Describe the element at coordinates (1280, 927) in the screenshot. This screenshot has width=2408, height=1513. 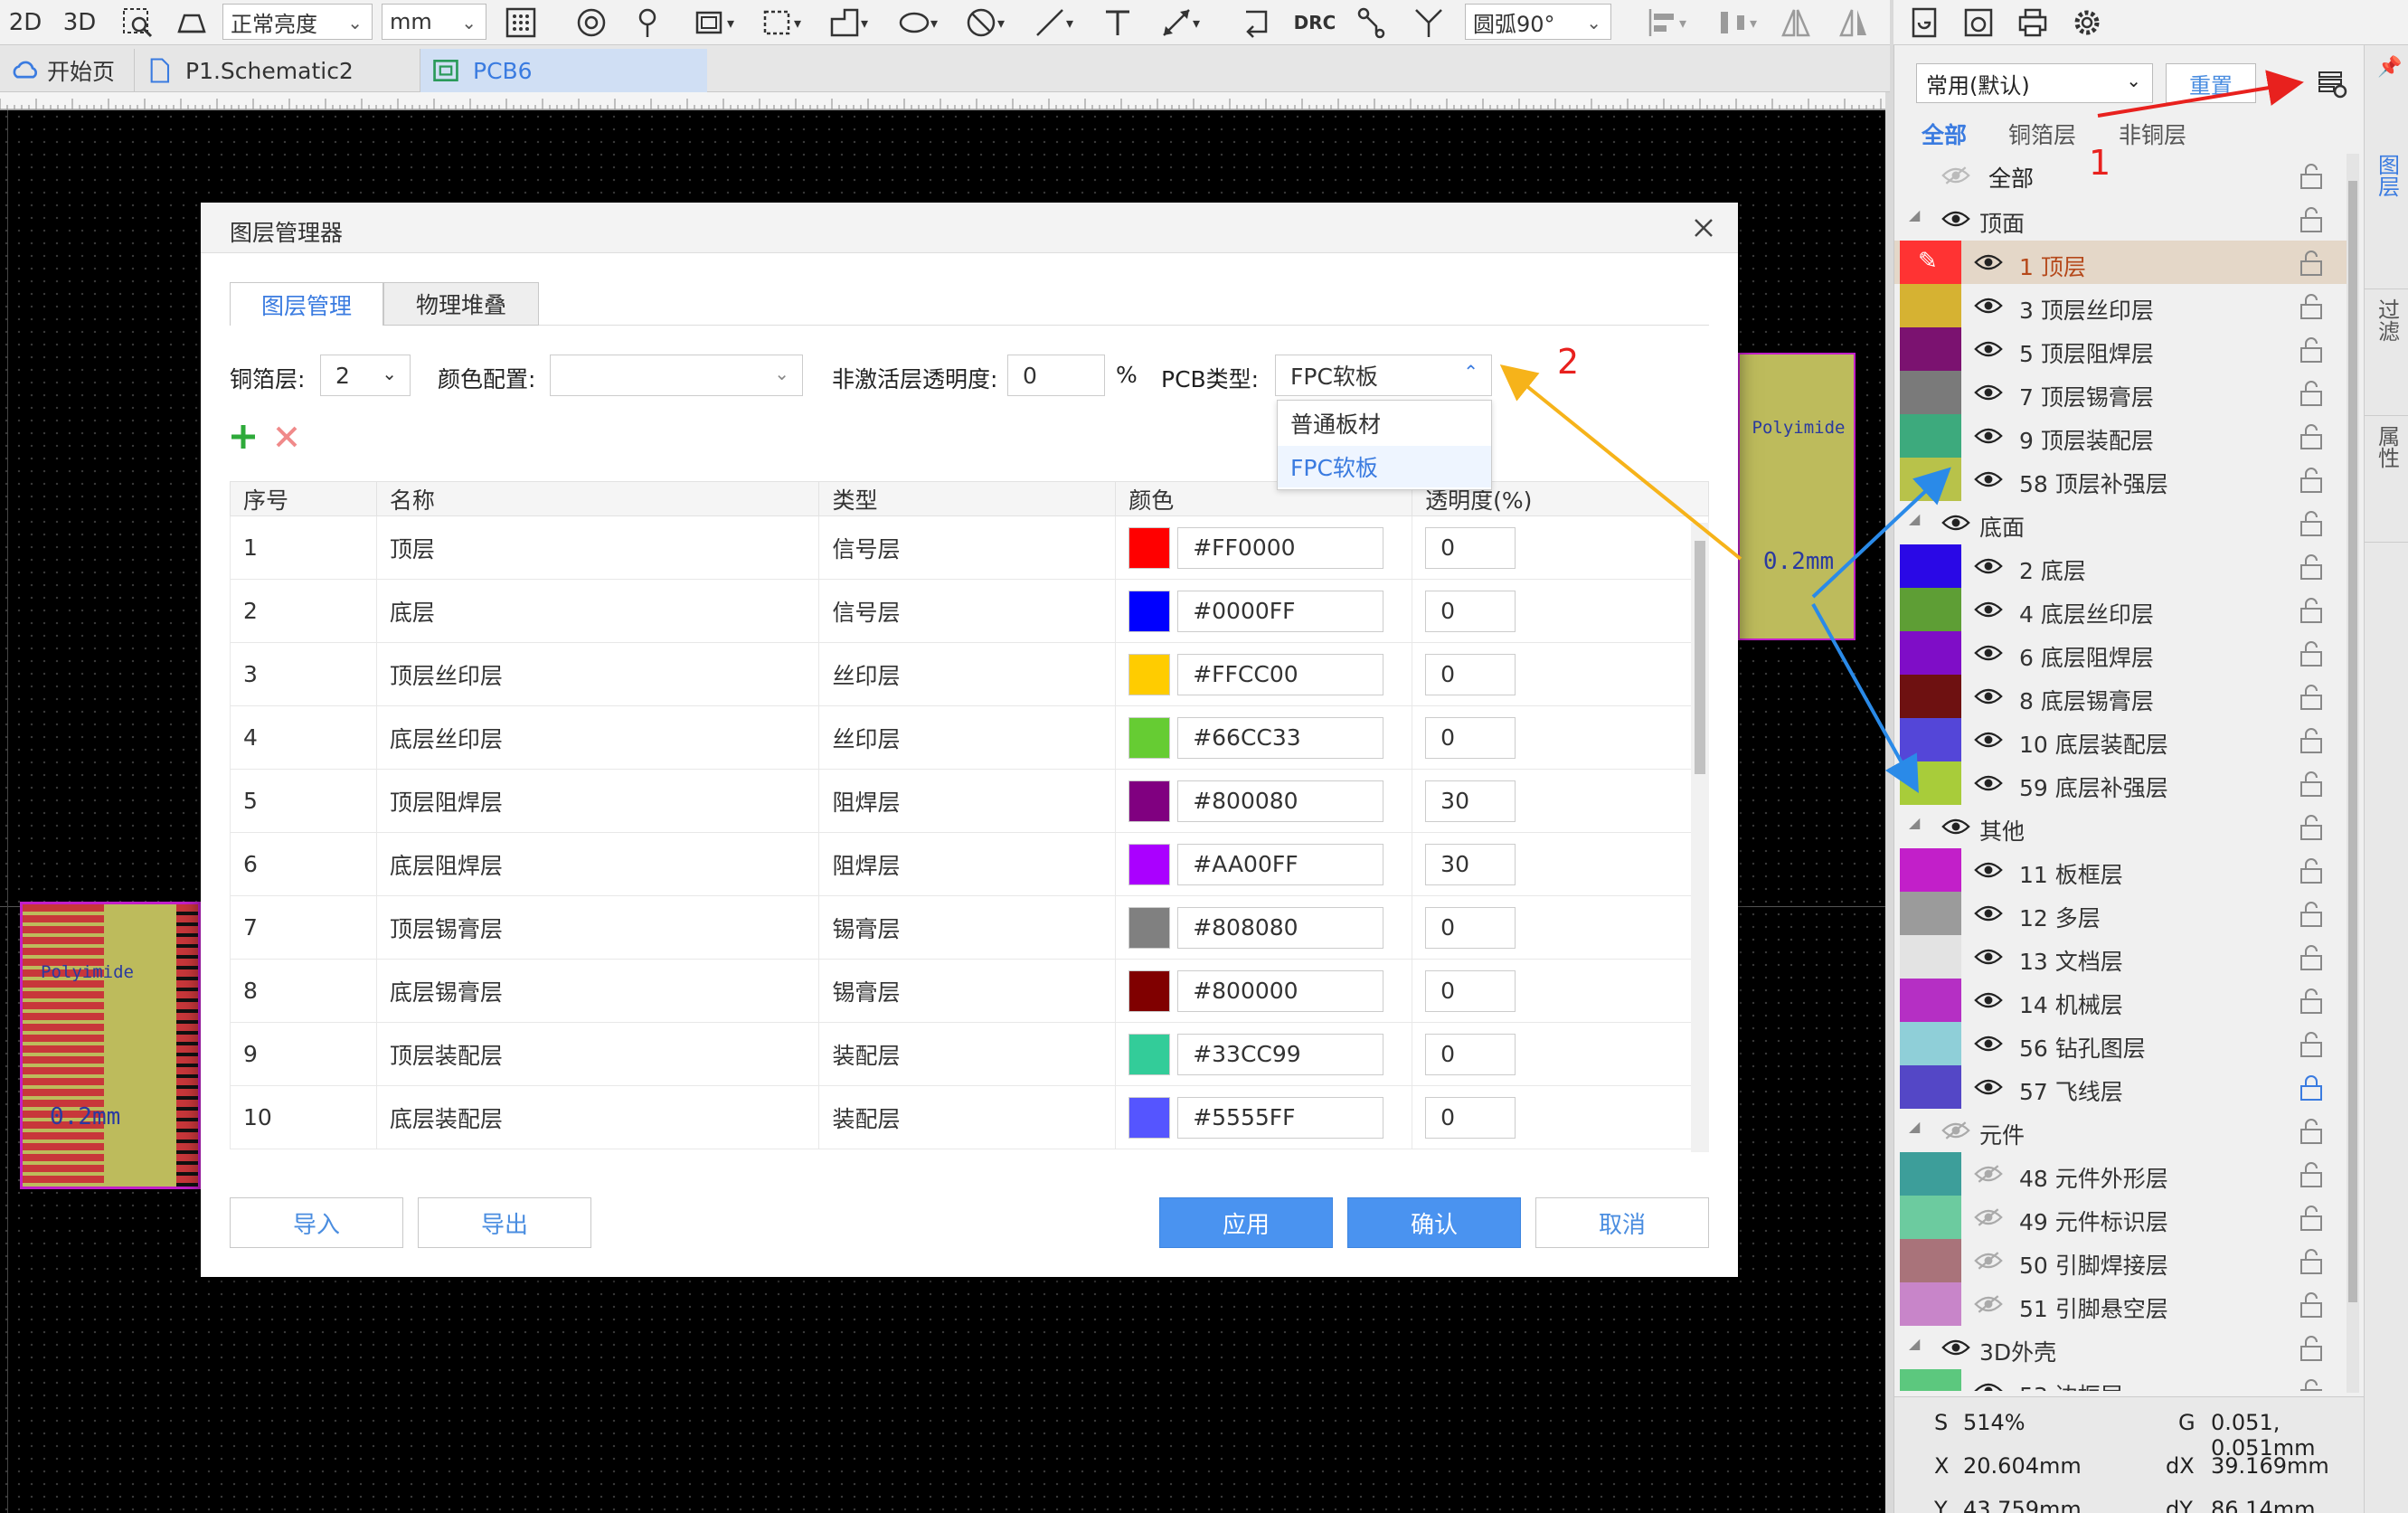
I see `color-hex-input: #808080` at that location.